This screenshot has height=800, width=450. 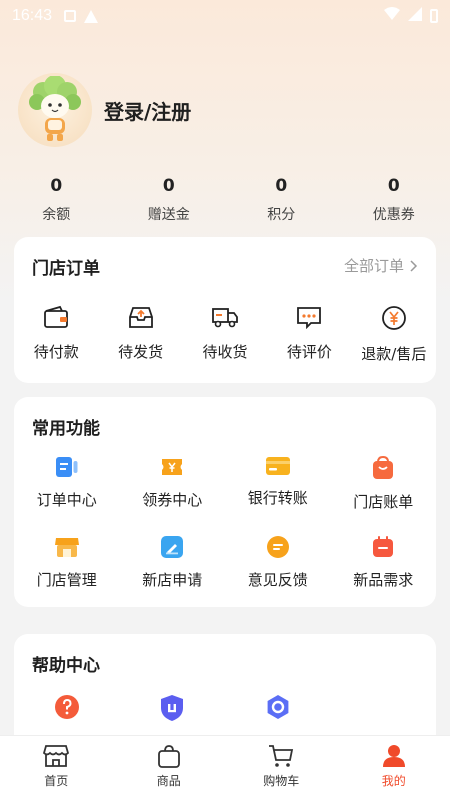 I want to click on order-item-label: 待发货, so click(x=141, y=352).